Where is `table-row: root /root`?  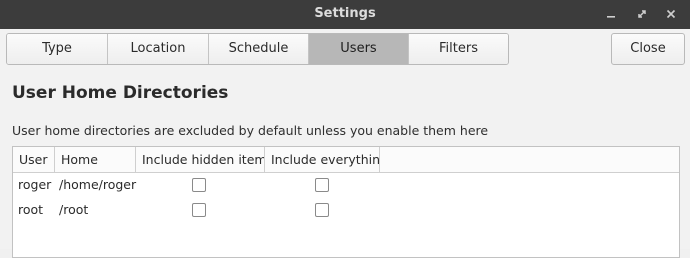
table-row: root /root is located at coordinates (346, 210).